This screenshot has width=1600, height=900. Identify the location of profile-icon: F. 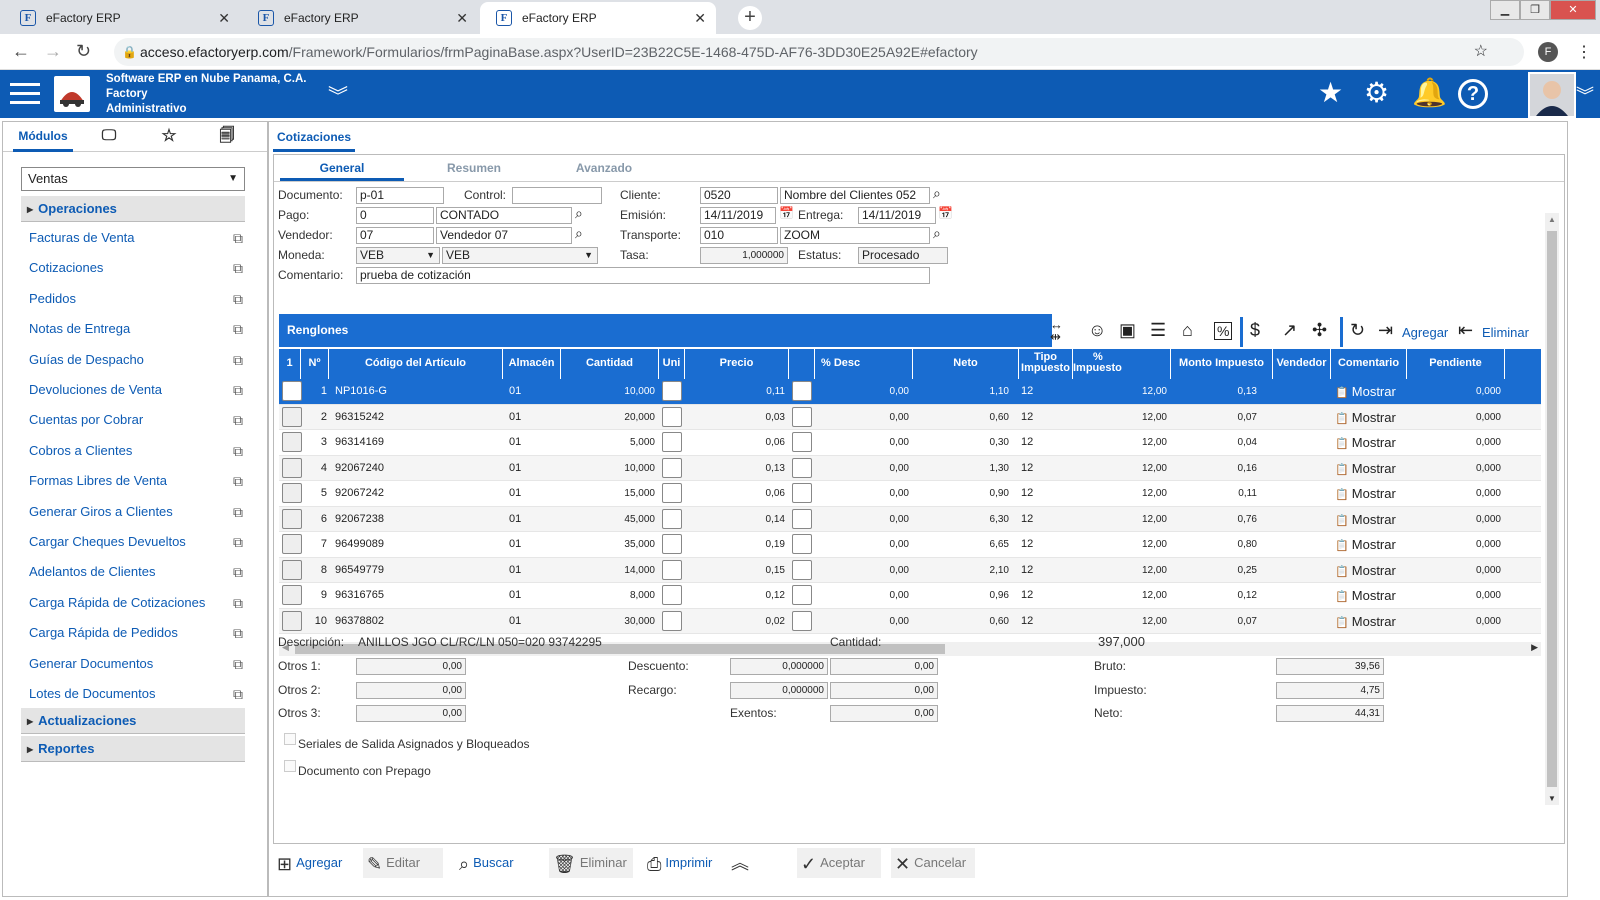
(1548, 52).